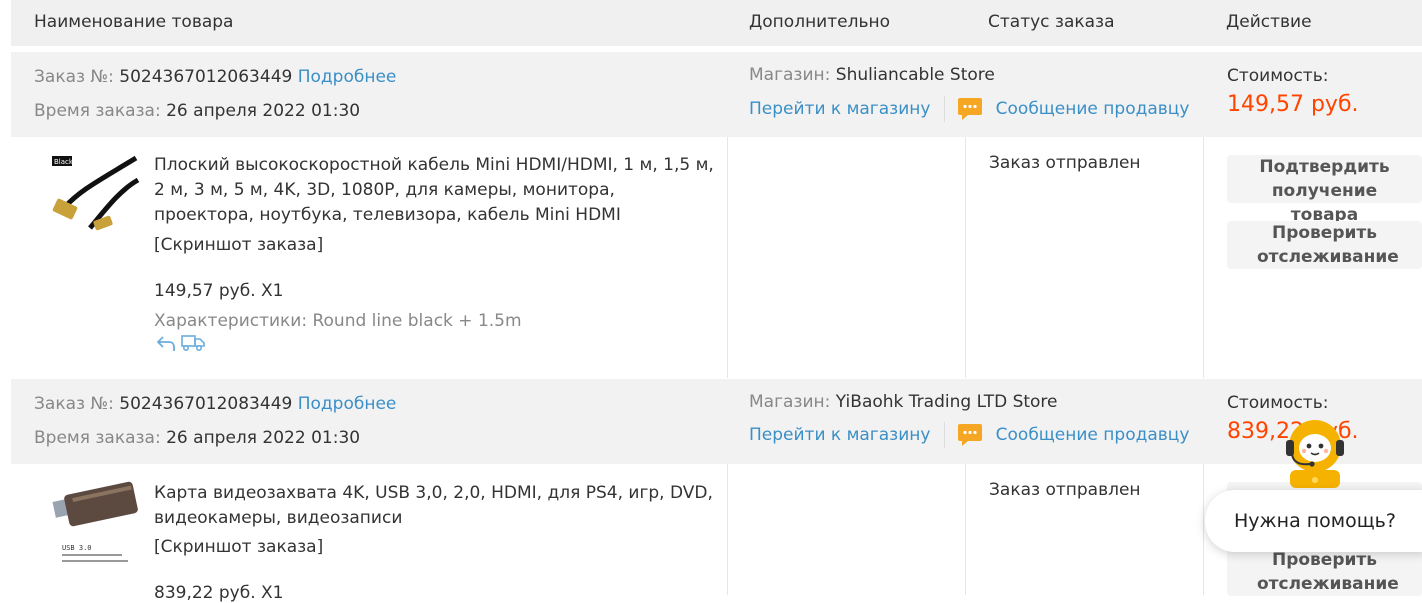  I want to click on cost-value: 149,57 руб., so click(1293, 104).